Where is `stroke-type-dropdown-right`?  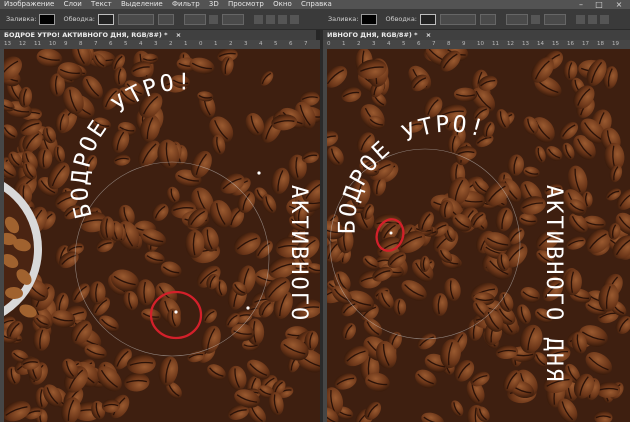
stroke-type-dropdown-right is located at coordinates (488, 19).